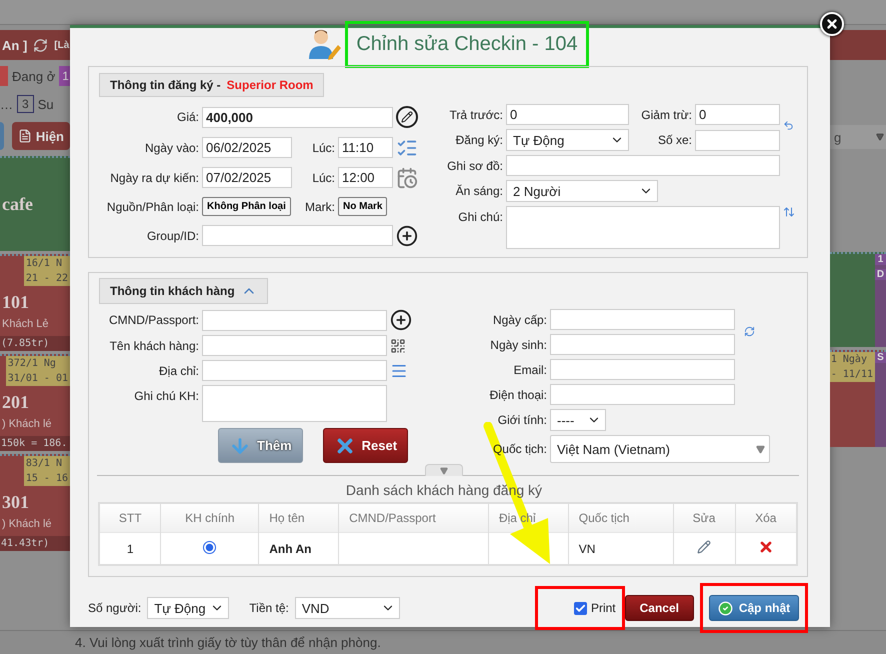 The width and height of the screenshot is (886, 654). What do you see at coordinates (38, 371) in the screenshot?
I see `booking-tag: 372/1 Ng 31/01 - 01` at bounding box center [38, 371].